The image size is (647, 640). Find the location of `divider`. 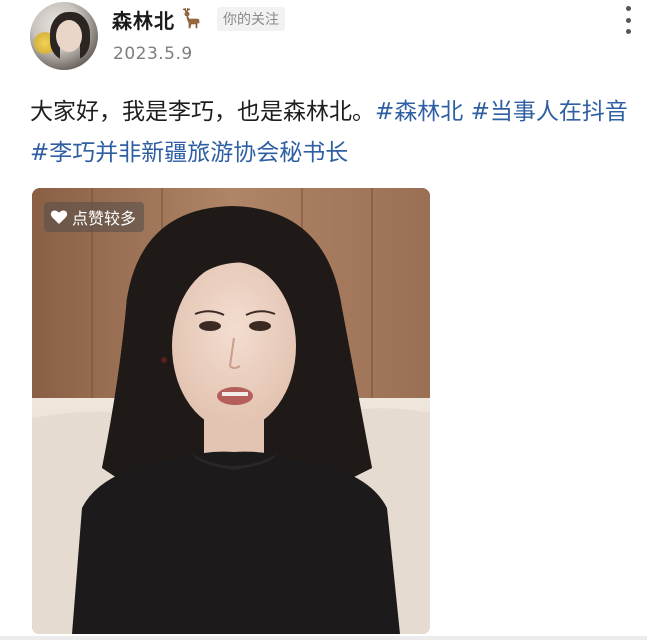

divider is located at coordinates (323, 638).